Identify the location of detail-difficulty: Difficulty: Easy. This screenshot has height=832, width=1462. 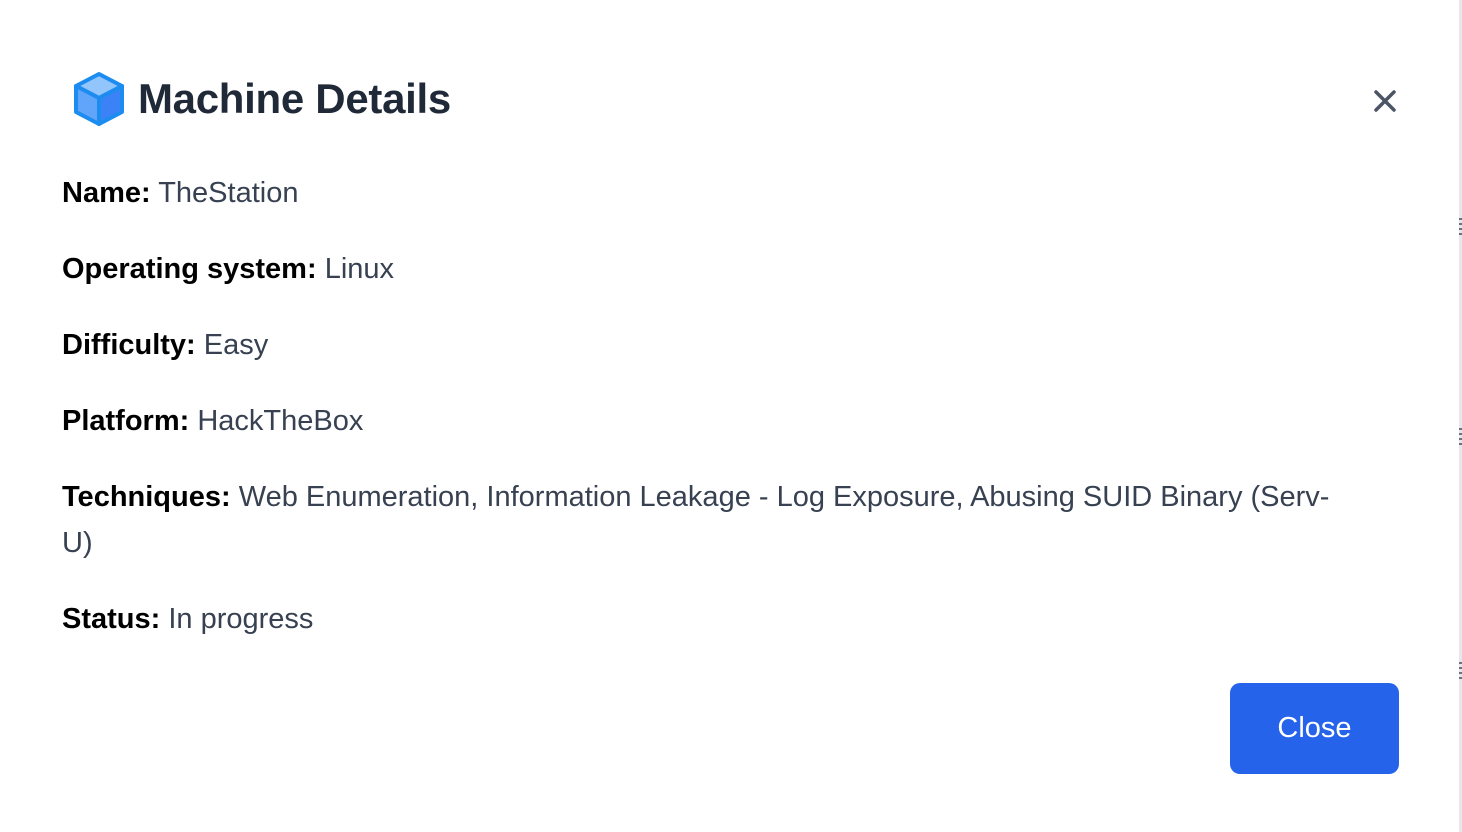
(697, 345).